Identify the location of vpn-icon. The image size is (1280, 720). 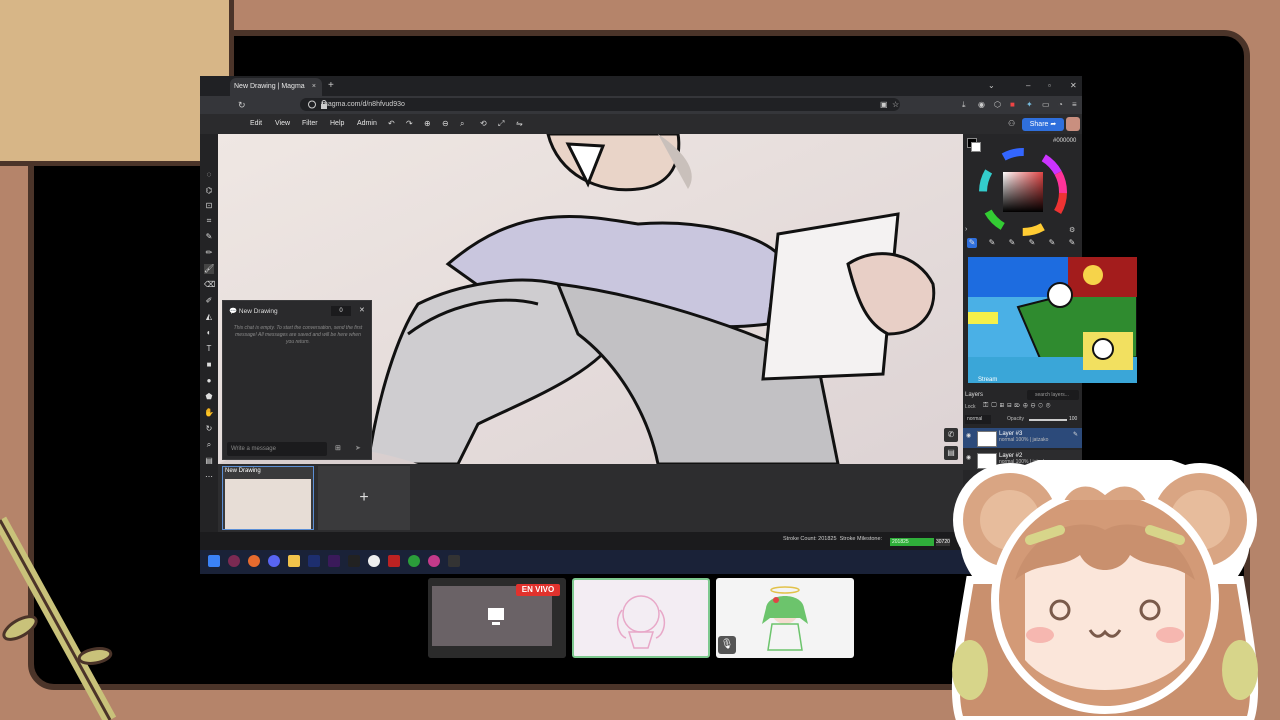
(394, 561).